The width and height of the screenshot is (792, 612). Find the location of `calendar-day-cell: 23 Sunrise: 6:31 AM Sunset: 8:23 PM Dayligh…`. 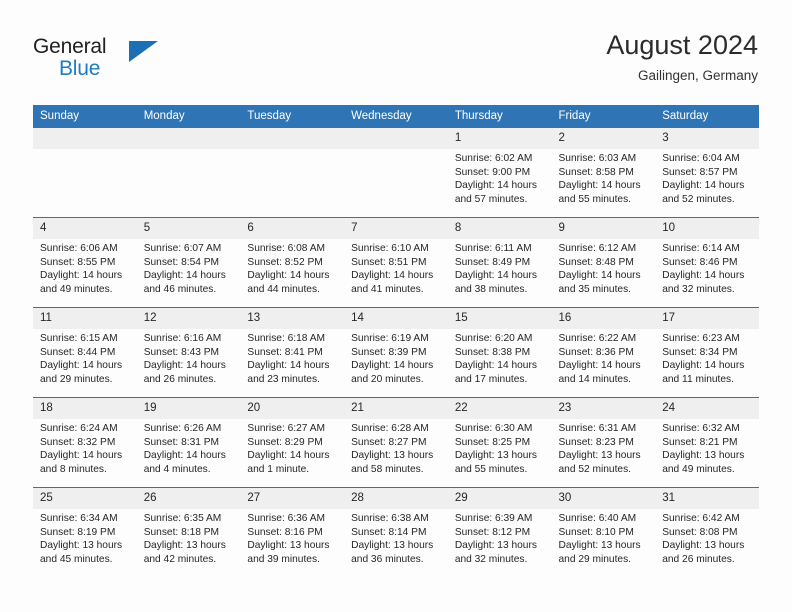

calendar-day-cell: 23 Sunrise: 6:31 AM Sunset: 8:23 PM Dayligh… is located at coordinates (603, 442).